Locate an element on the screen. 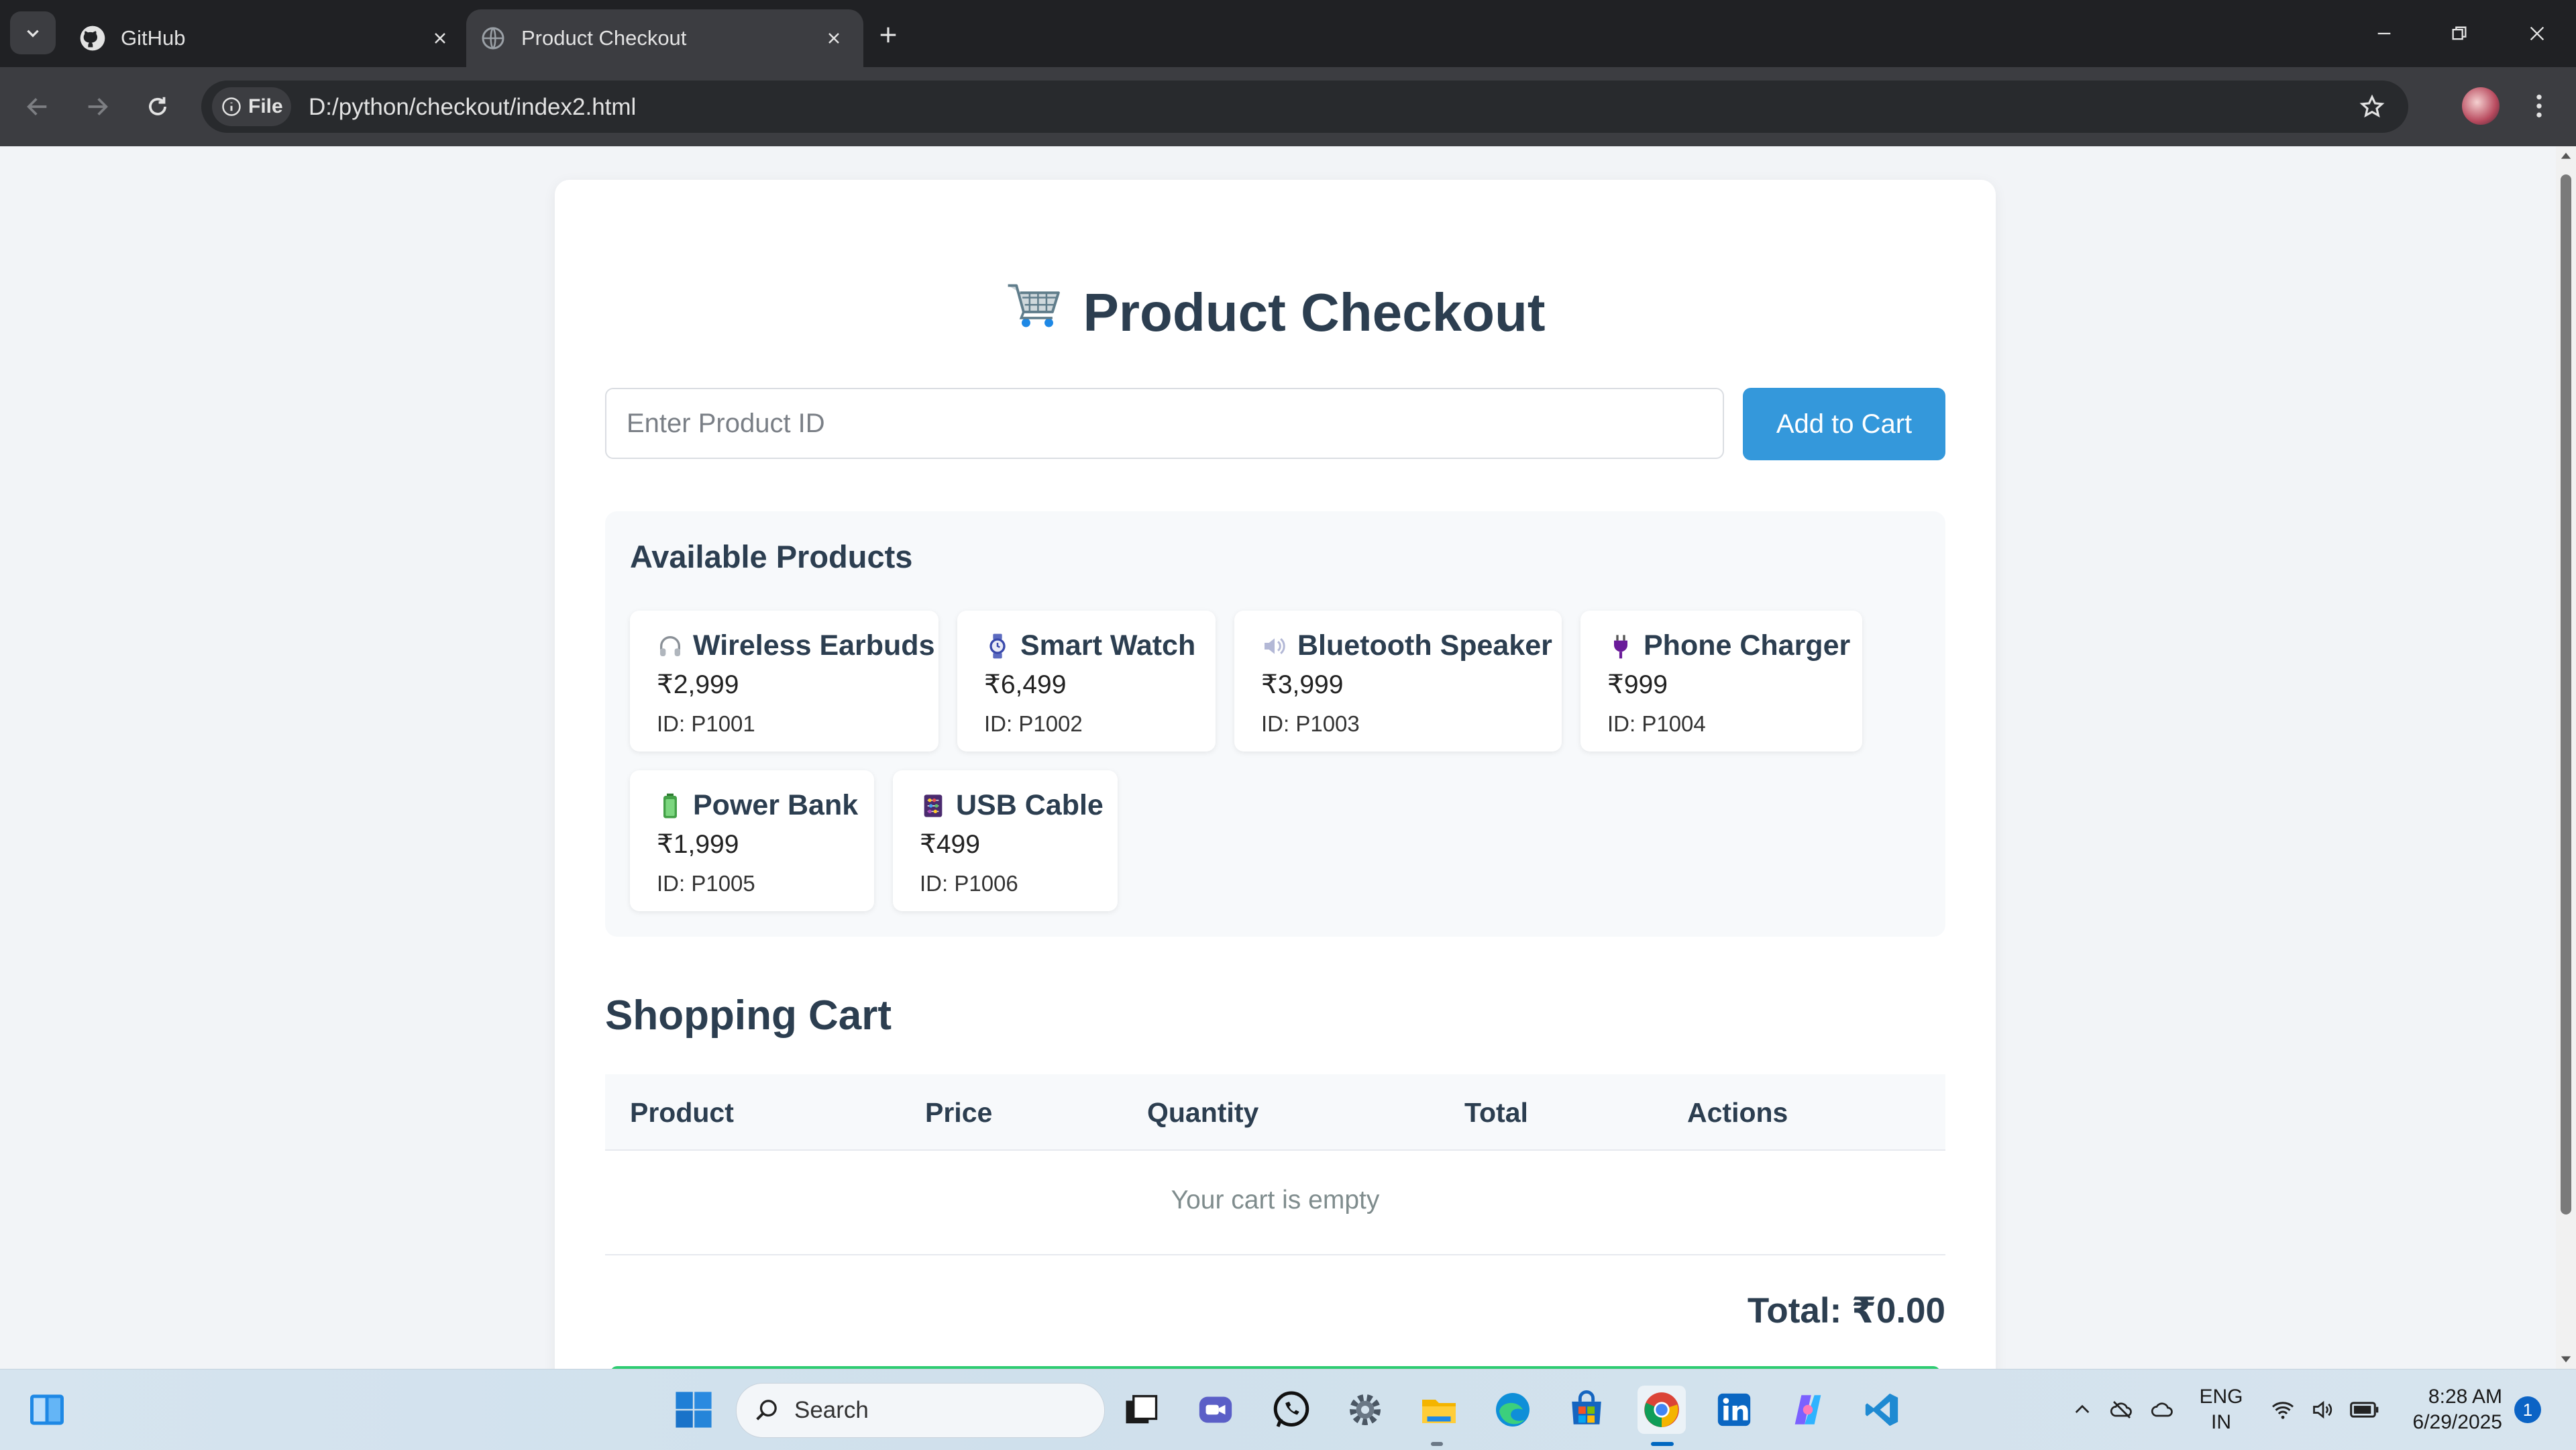 The width and height of the screenshot is (2576, 1450). whatsapp-app is located at coordinates (1291, 1410).